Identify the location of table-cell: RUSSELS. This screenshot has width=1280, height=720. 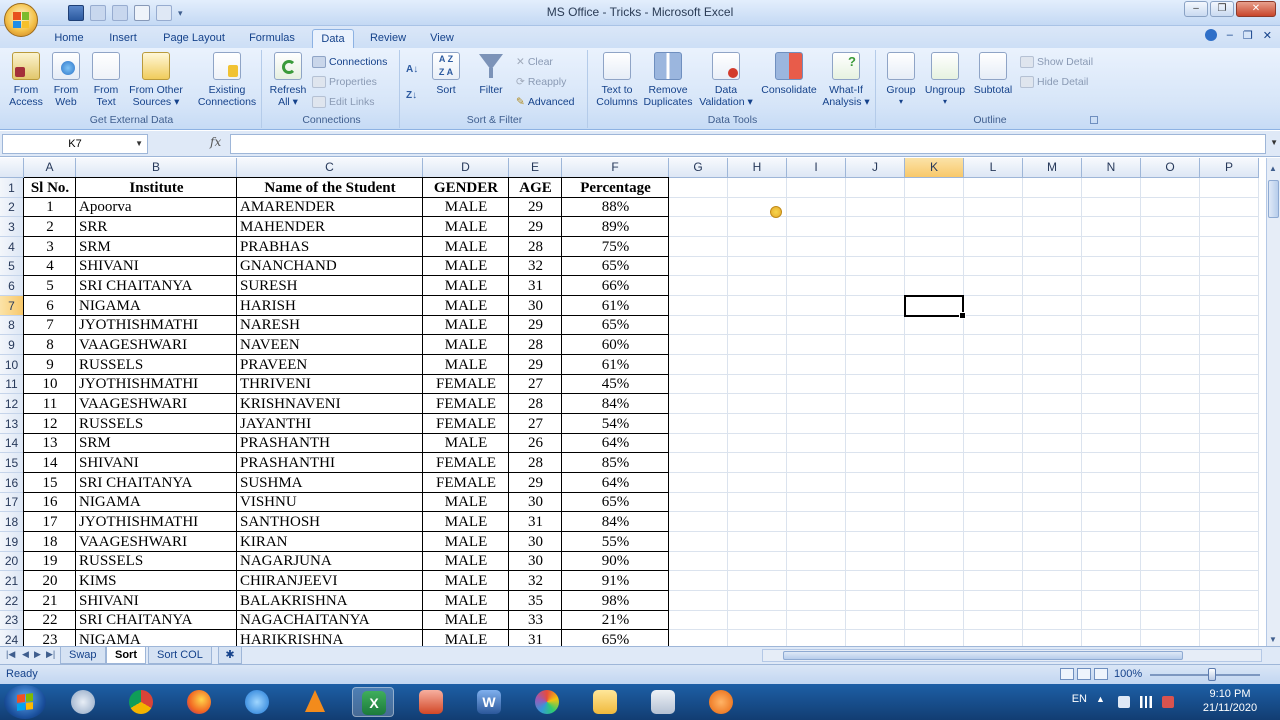
(156, 365).